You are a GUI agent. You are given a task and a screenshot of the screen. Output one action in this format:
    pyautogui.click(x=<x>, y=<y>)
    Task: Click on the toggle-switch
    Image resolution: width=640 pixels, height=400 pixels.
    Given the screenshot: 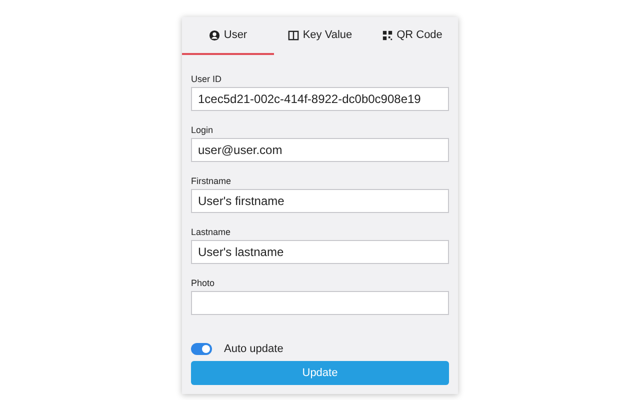 What is the action you would take?
    pyautogui.click(x=201, y=349)
    